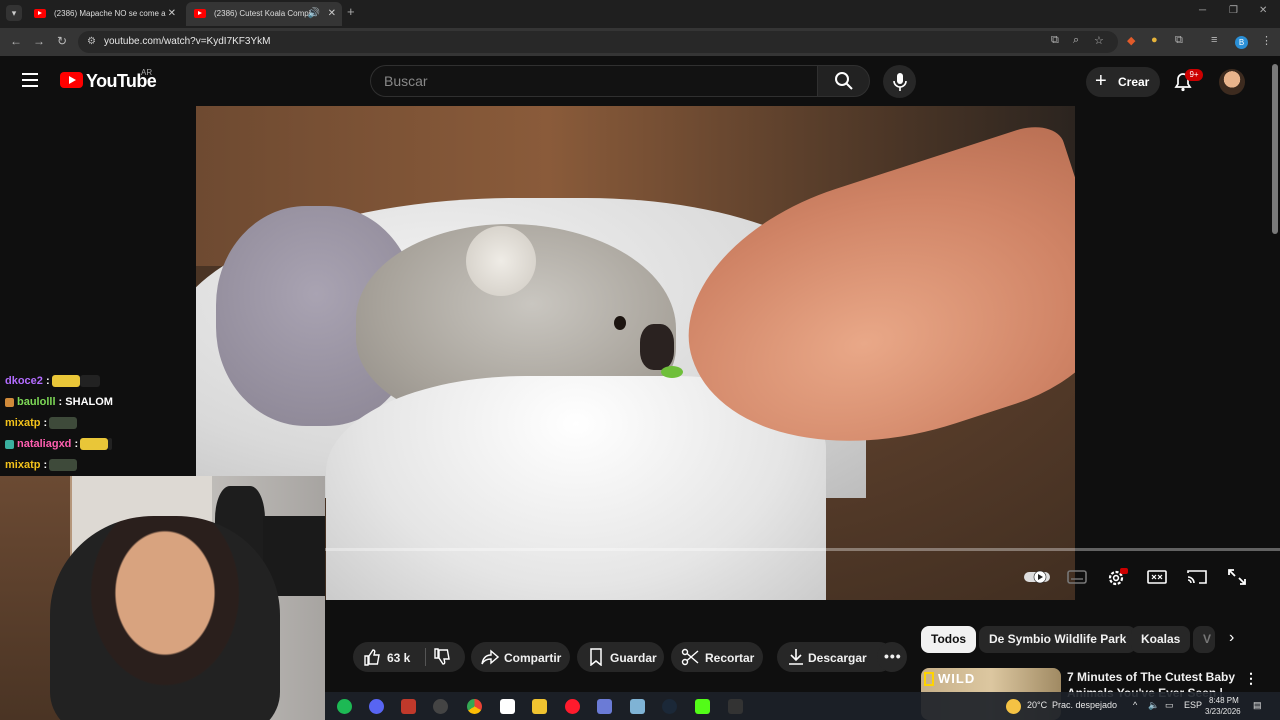 The image size is (1280, 720). Describe the element at coordinates (717, 657) in the screenshot. I see `clip-button: Recortar` at that location.